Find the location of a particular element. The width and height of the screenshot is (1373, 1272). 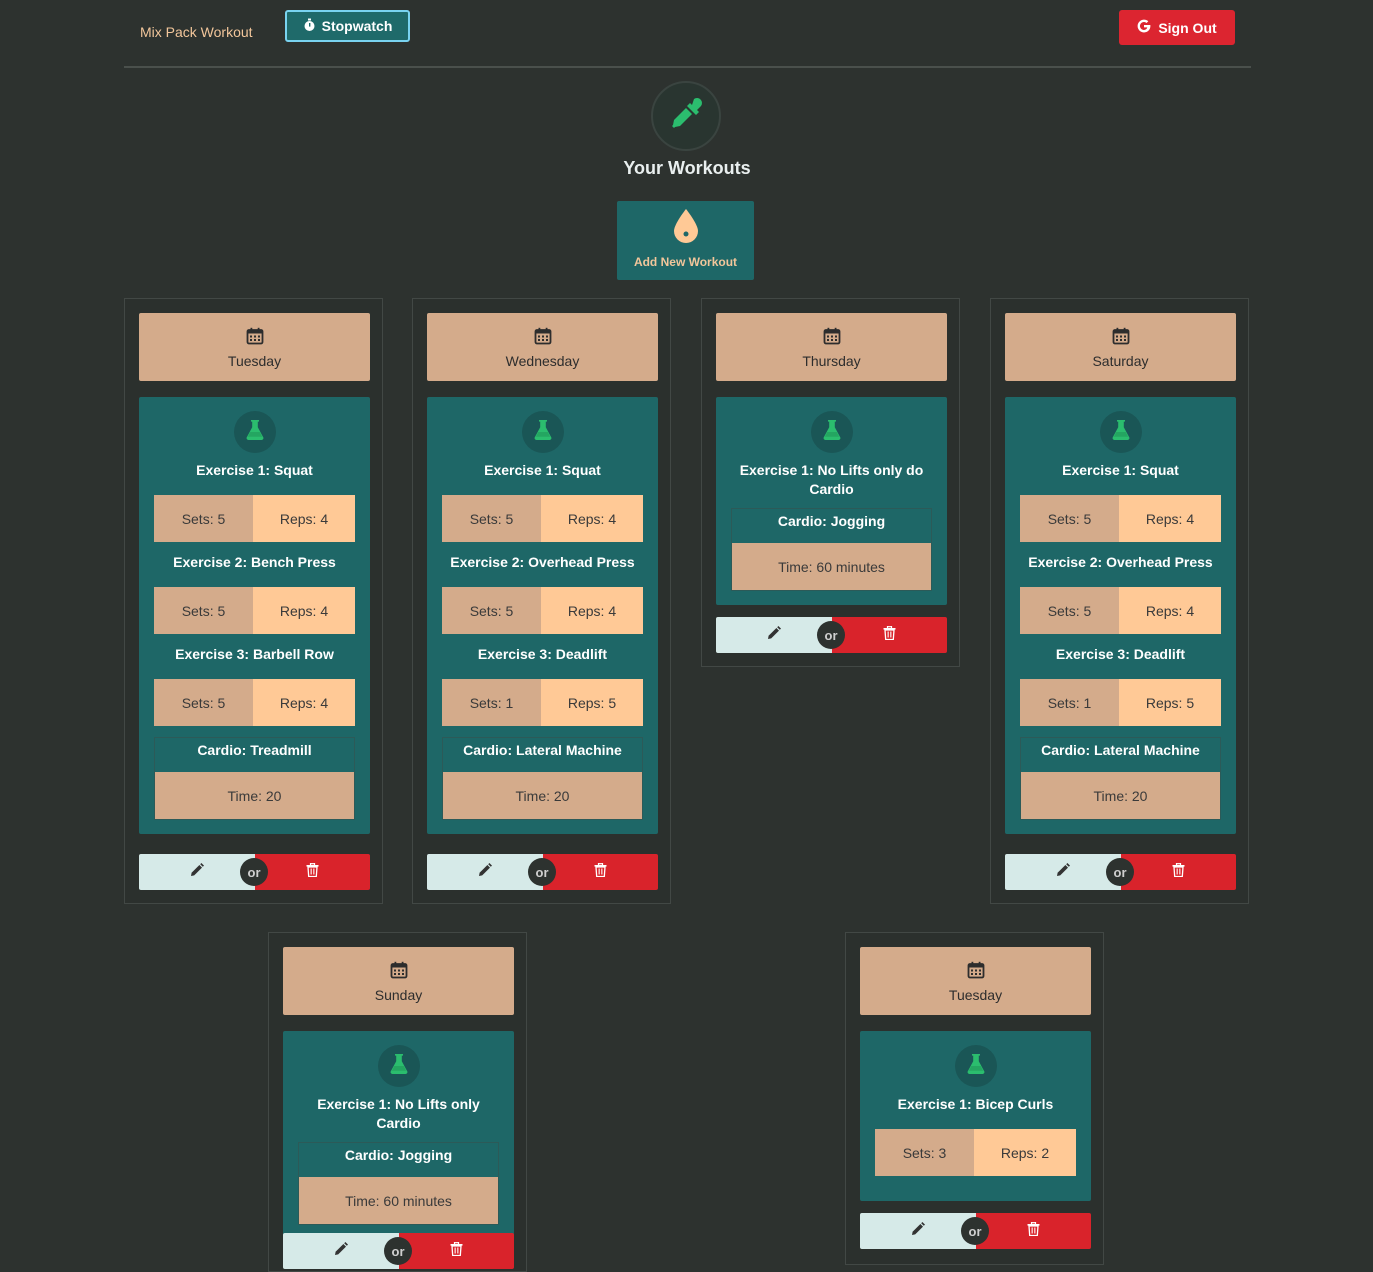

sets-reps-row: Sets: 1 Reps: 5 is located at coordinates (542, 702).